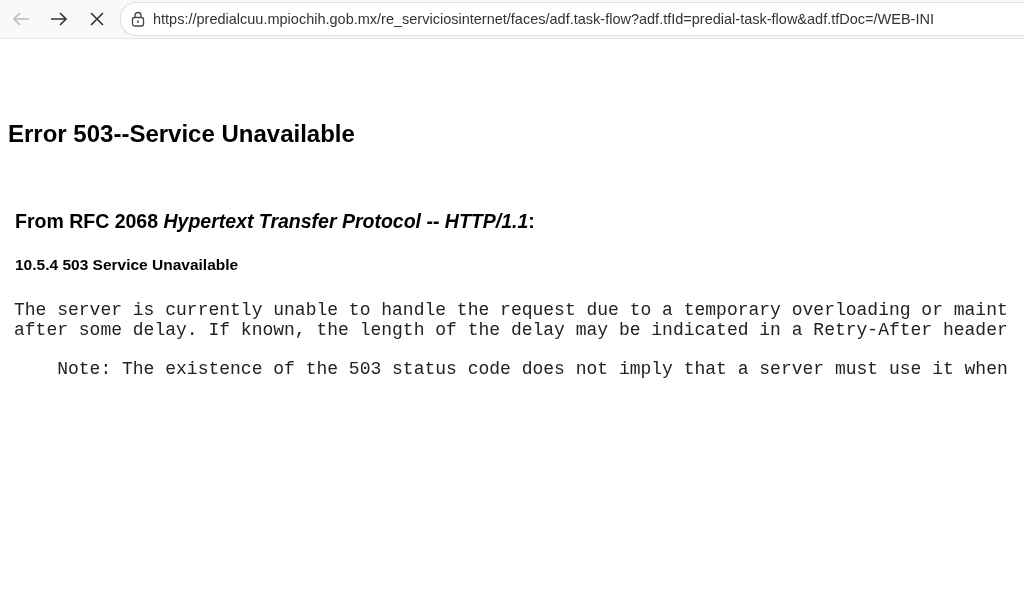 Image resolution: width=1024 pixels, height=589 pixels. I want to click on section-heading: 10.5.4 503 Service Unavailable, so click(127, 265).